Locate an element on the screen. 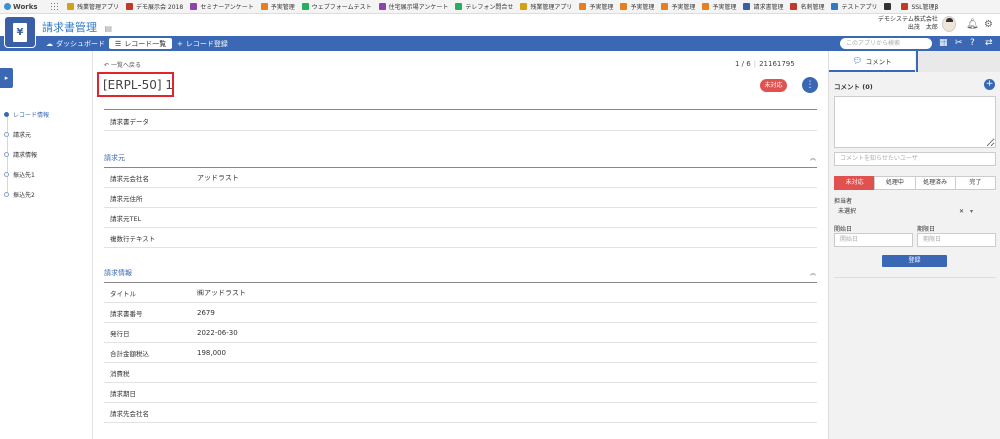 This screenshot has height=439, width=1000. start-date-input: 開始日 is located at coordinates (873, 240).